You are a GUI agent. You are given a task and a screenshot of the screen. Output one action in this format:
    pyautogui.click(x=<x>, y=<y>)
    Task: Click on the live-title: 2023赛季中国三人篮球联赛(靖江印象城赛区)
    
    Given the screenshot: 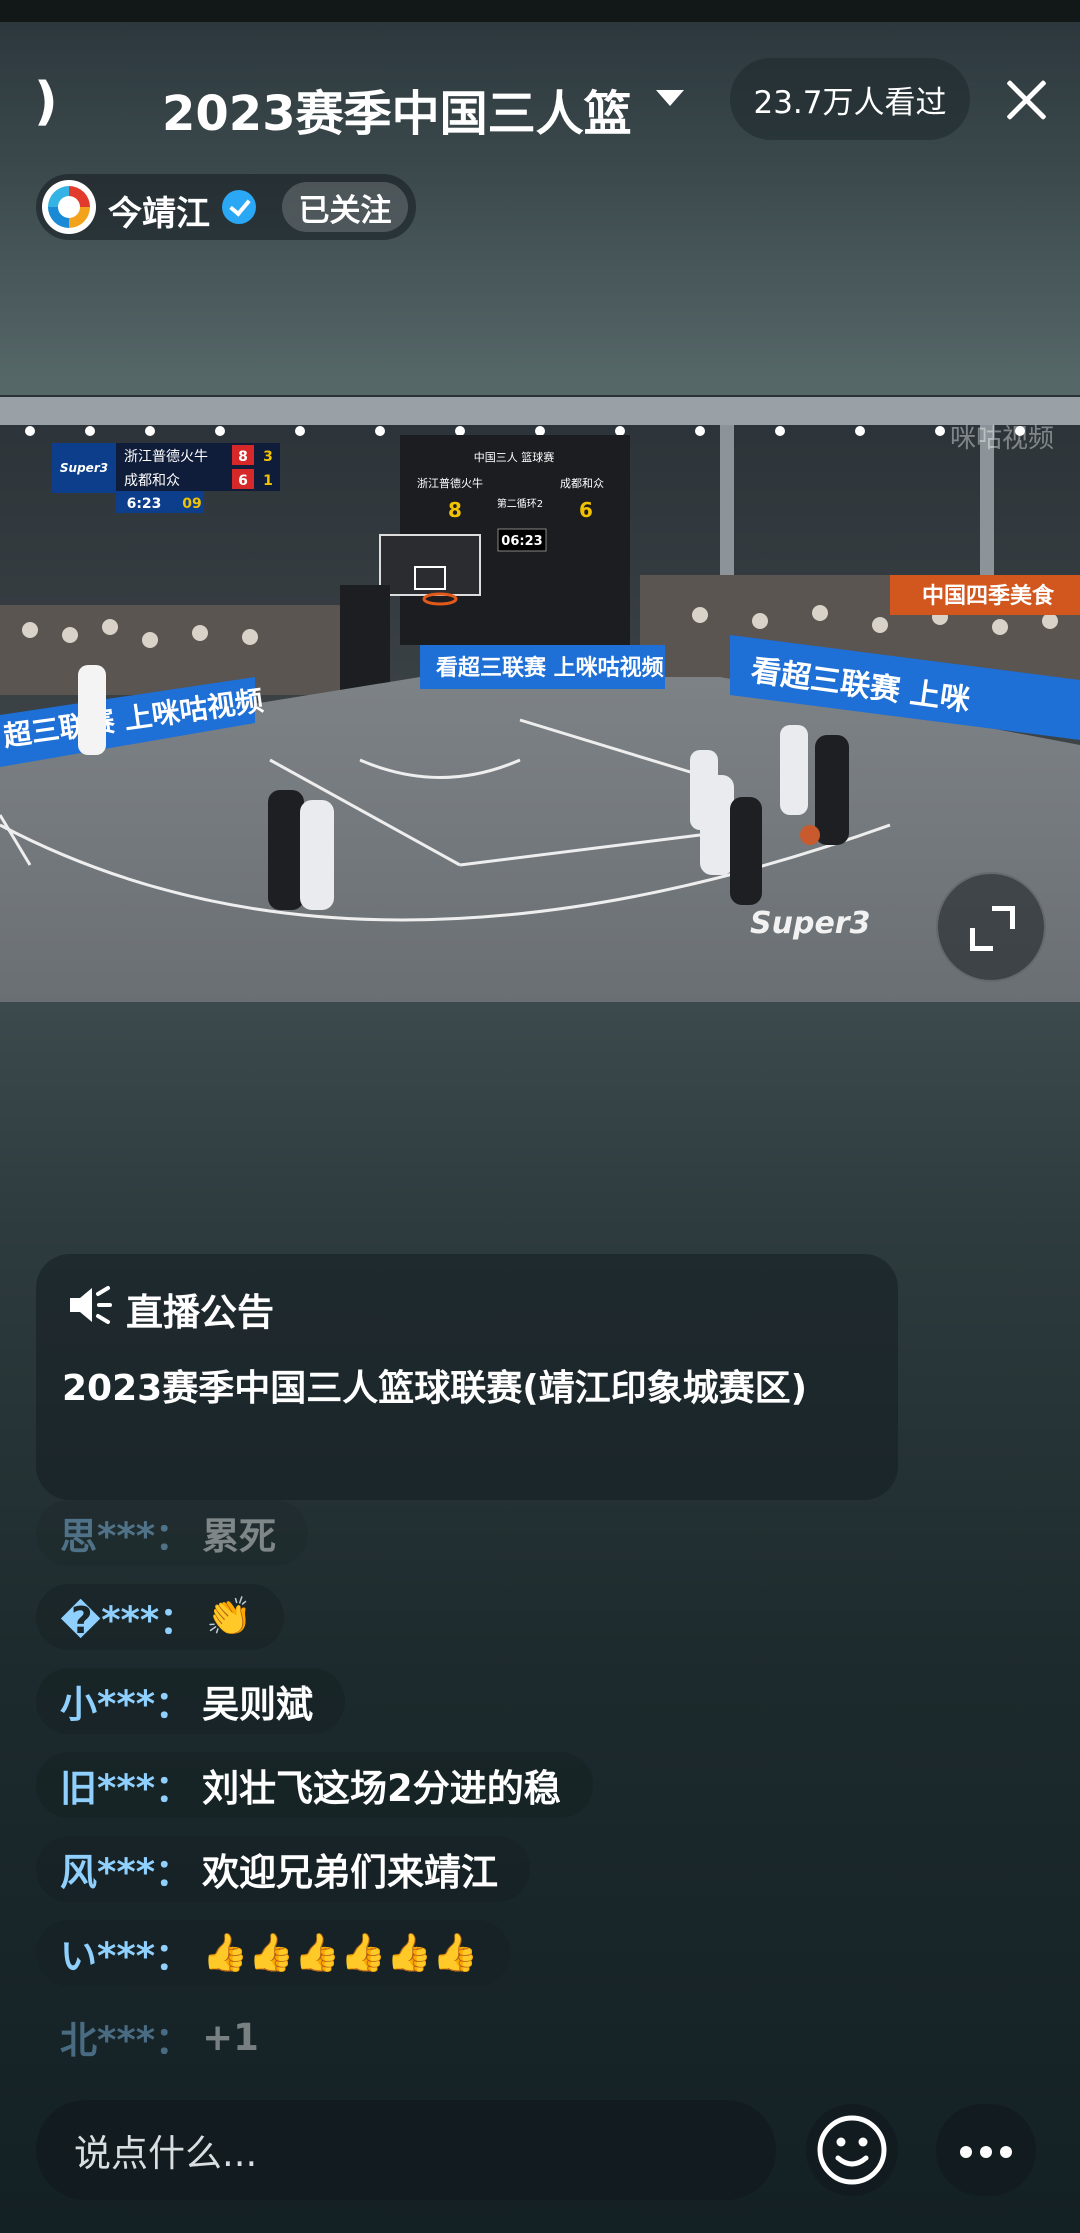 What is the action you would take?
    pyautogui.click(x=397, y=109)
    